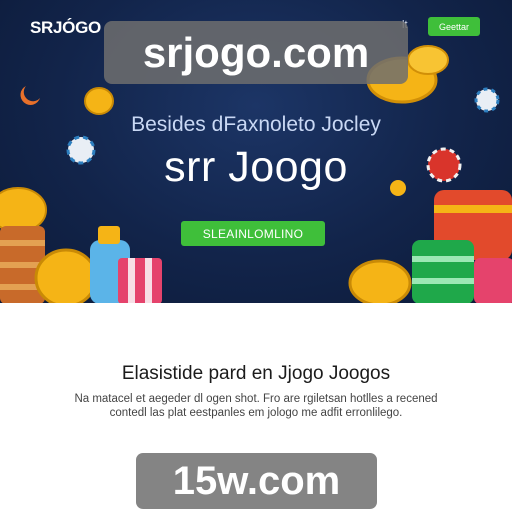 The image size is (512, 512). What do you see at coordinates (256, 373) in the screenshot?
I see `content-heading: Elasistide pard en Jjogo Joogos` at bounding box center [256, 373].